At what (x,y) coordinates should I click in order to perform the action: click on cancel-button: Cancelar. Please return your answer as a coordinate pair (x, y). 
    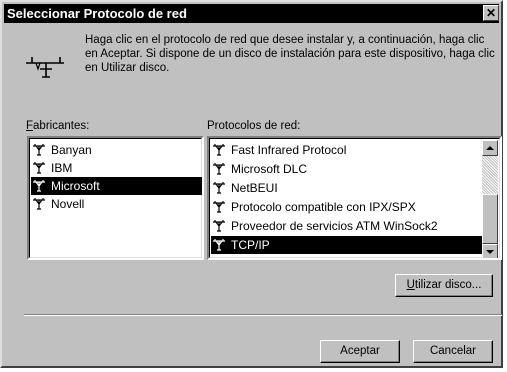
    Looking at the image, I should click on (453, 351).